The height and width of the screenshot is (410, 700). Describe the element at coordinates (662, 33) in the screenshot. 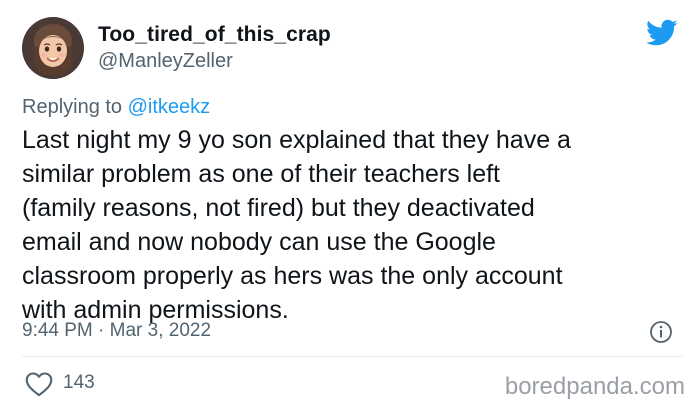

I see `twitter-bird-icon` at that location.